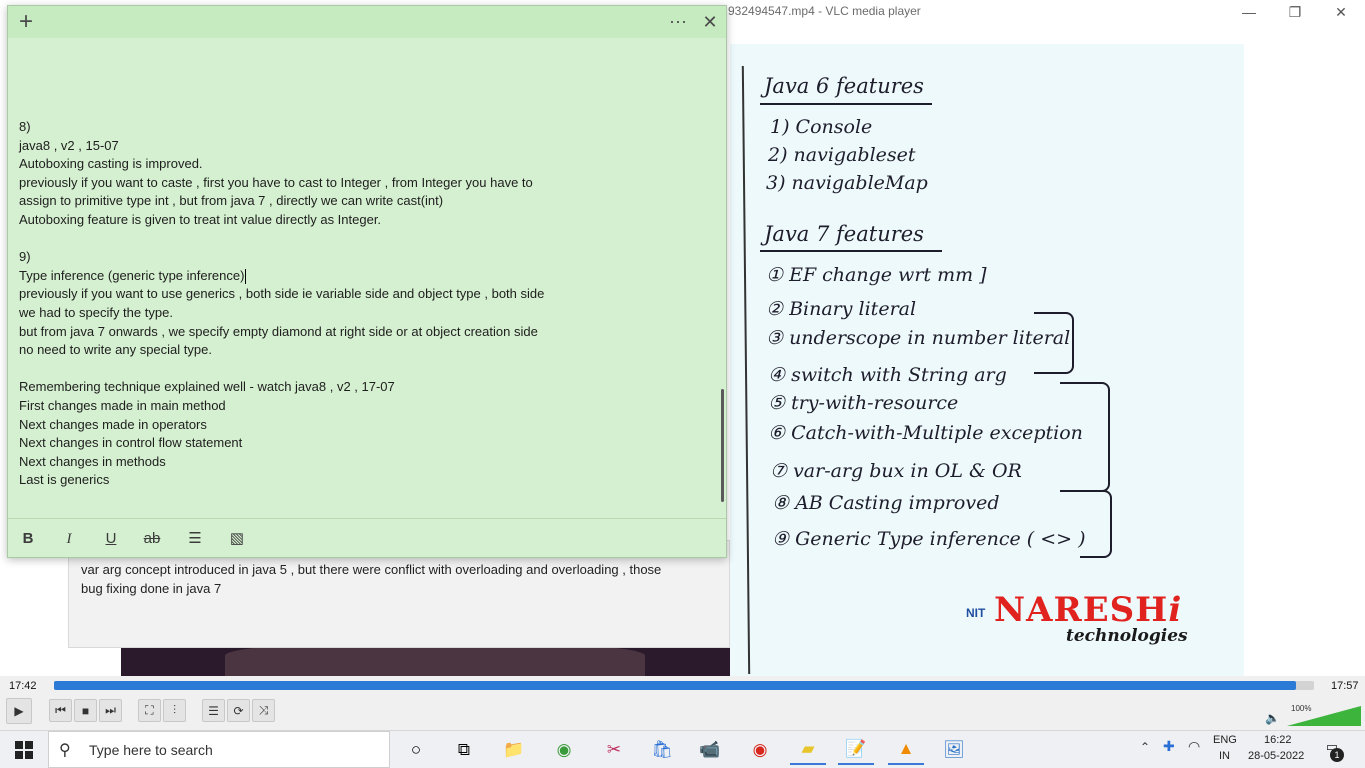 This screenshot has width=1365, height=768. I want to click on format-toolbar: B I U ab ☰ ▧, so click(367, 538).